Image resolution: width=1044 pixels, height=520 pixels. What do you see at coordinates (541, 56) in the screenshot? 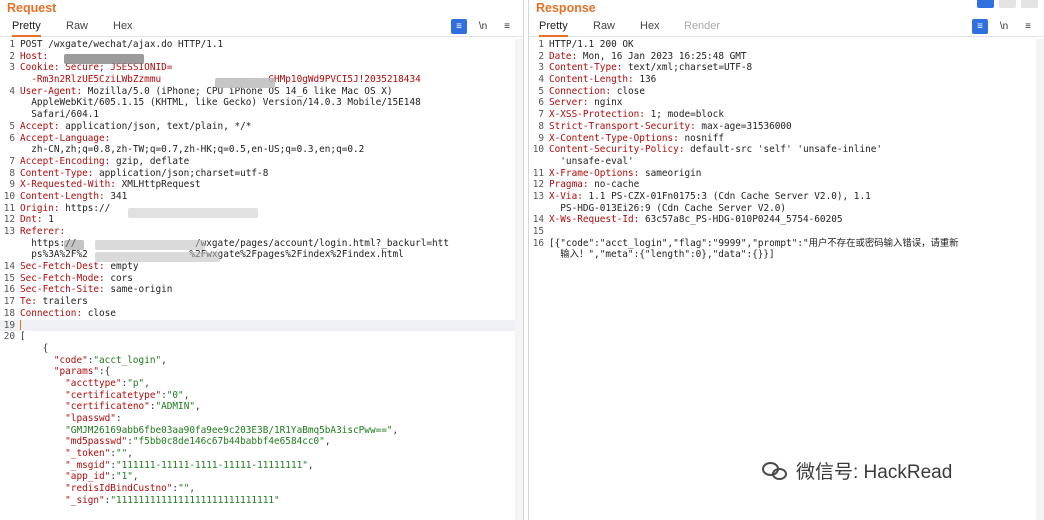
I see `line-number: 2` at bounding box center [541, 56].